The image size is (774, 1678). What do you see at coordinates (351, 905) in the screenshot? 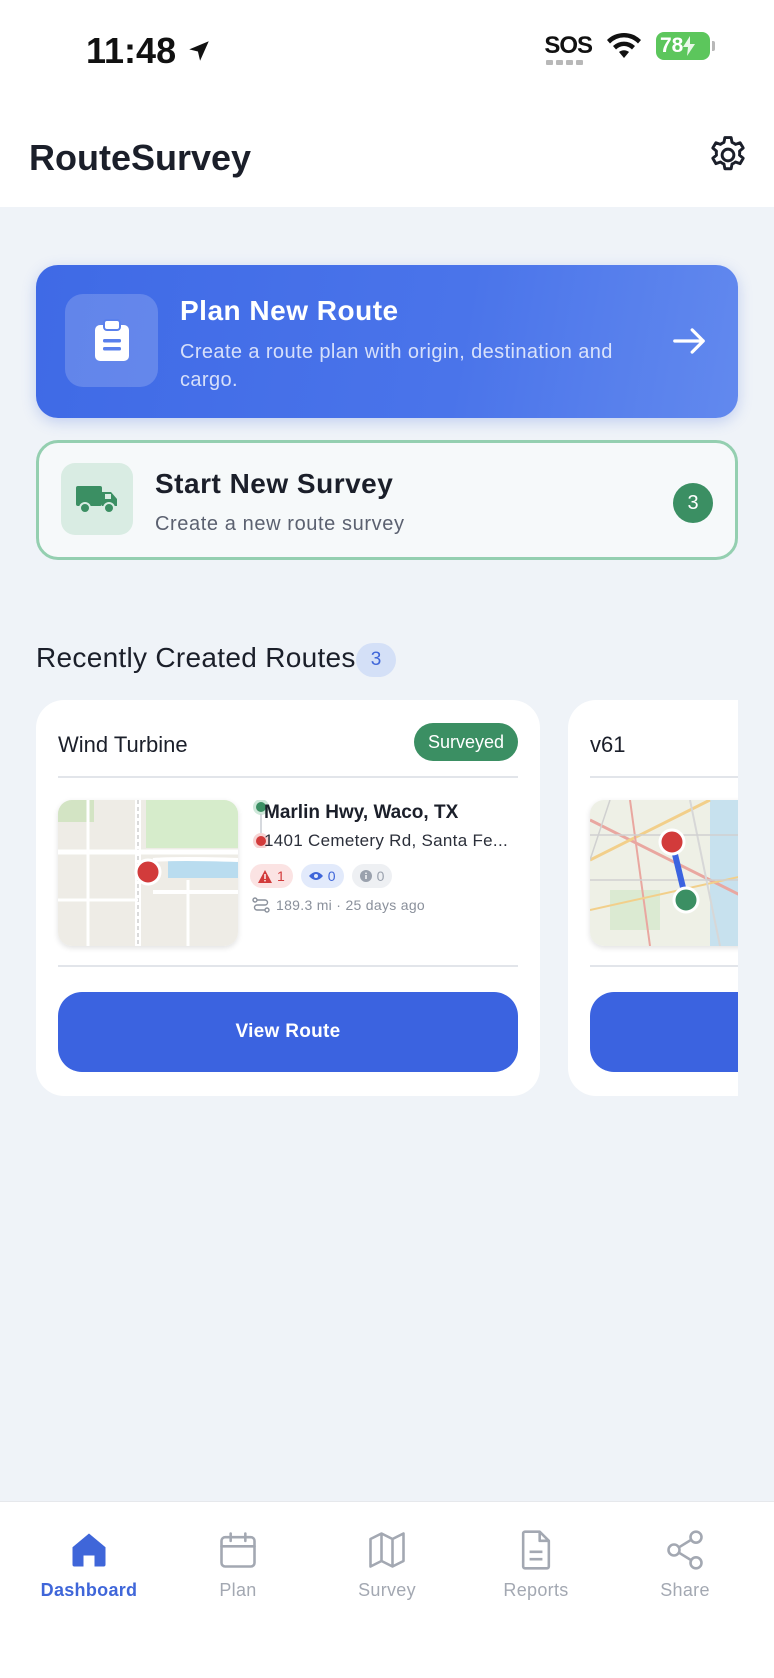
I see `route-distance-age: 189.3 mi · 25 days ago` at bounding box center [351, 905].